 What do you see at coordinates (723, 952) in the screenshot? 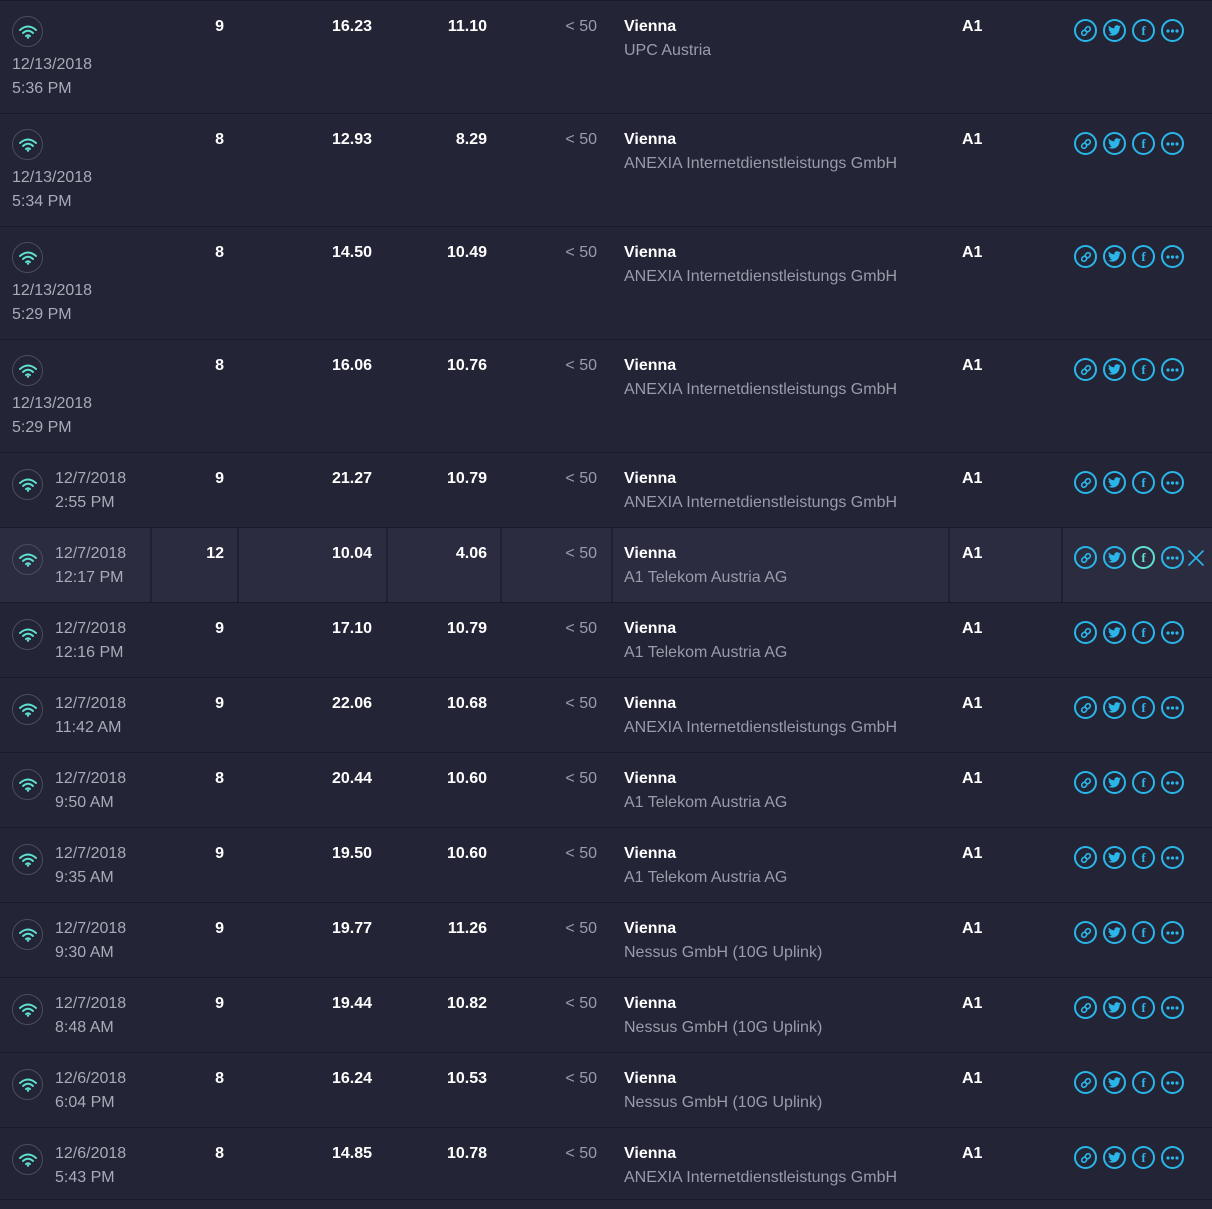
I see `isp-name: Nessus GmbH (10G Uplink)` at bounding box center [723, 952].